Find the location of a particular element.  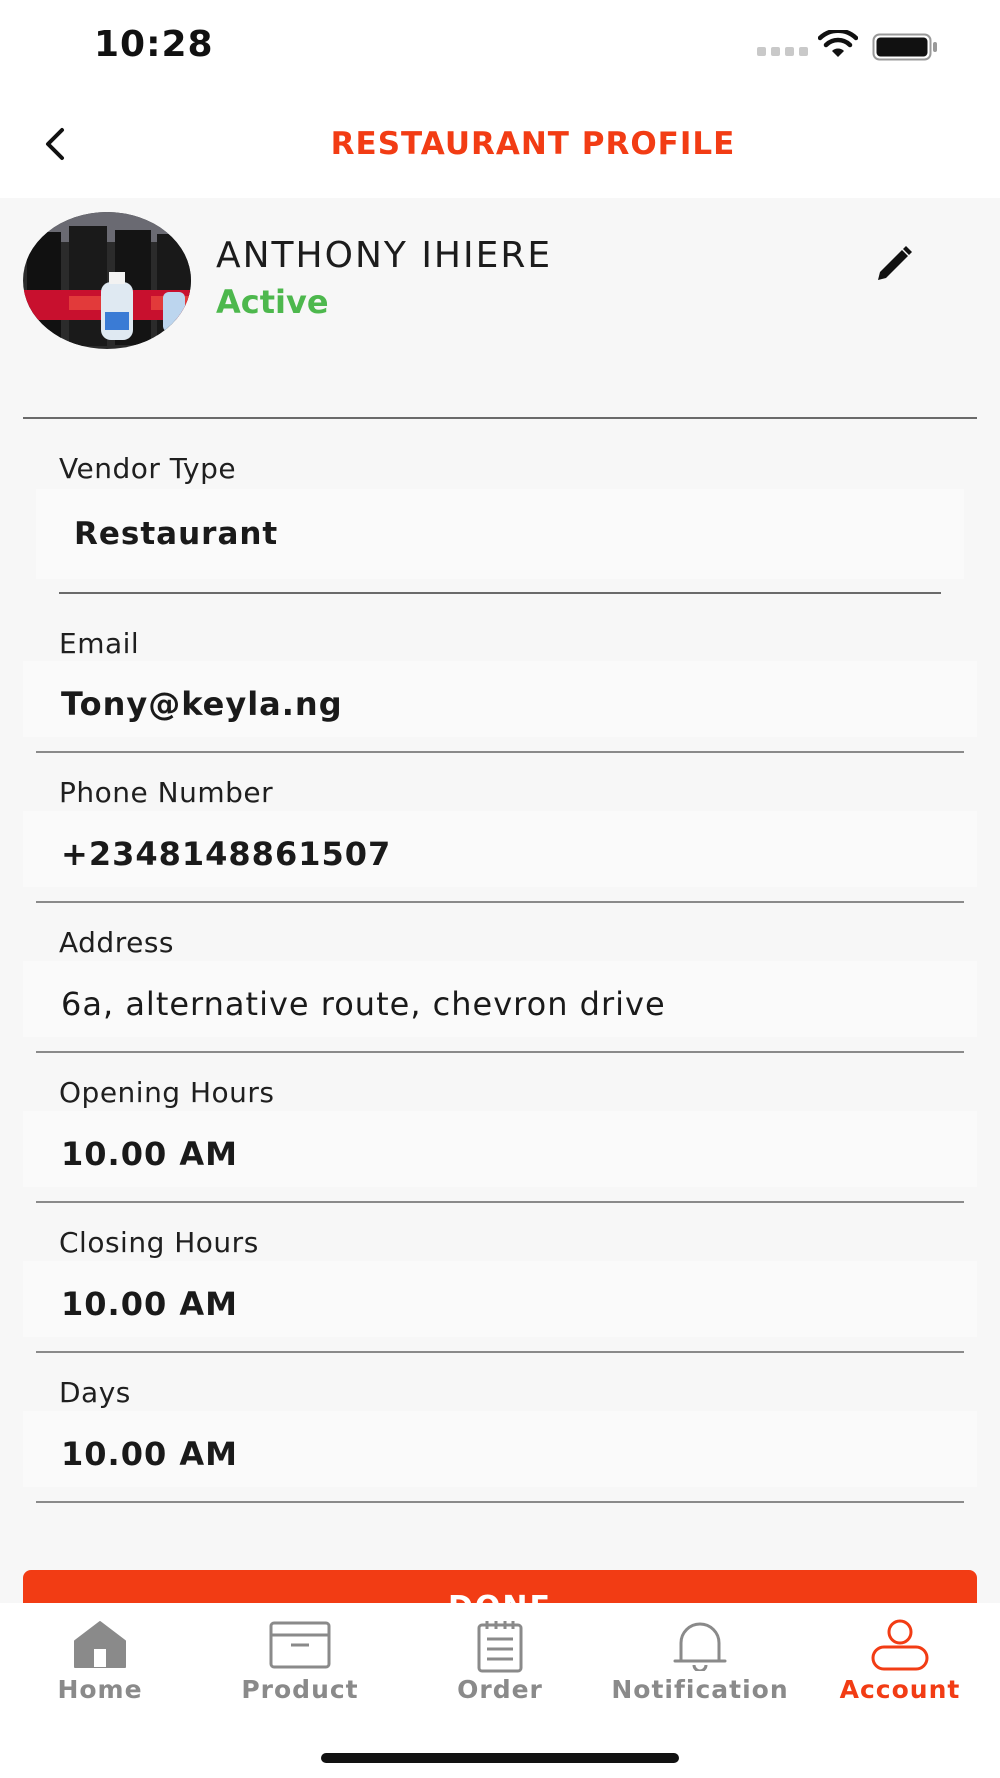

tab-notification: Notification is located at coordinates (700, 1668).